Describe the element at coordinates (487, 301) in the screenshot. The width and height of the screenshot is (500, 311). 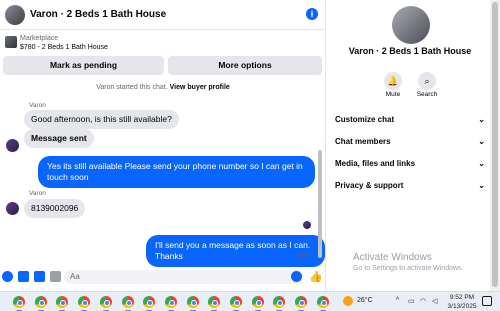
I see `notification-icon` at that location.